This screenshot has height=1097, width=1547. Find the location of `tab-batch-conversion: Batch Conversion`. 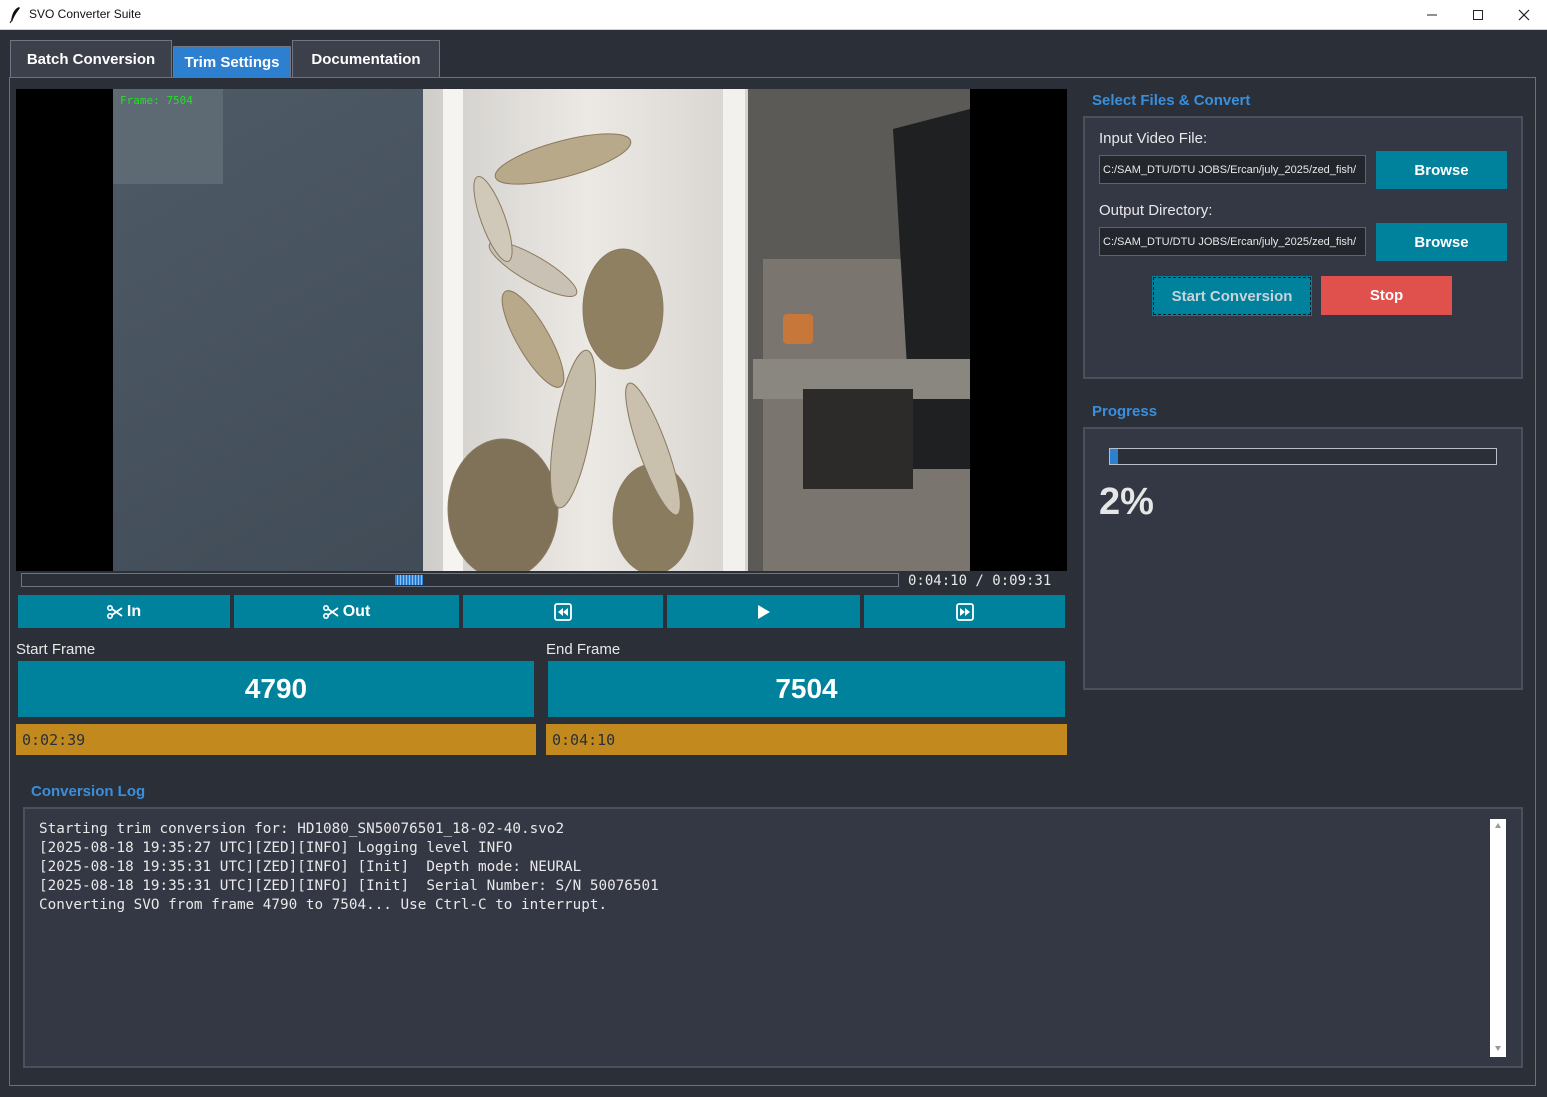

tab-batch-conversion: Batch Conversion is located at coordinates (91, 58).